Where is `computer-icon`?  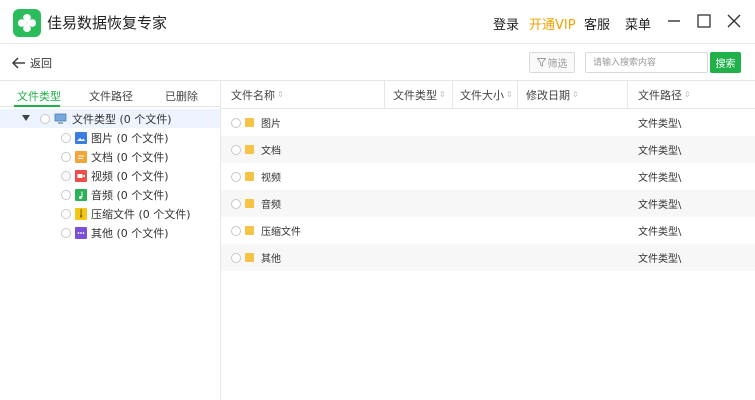 computer-icon is located at coordinates (61, 119).